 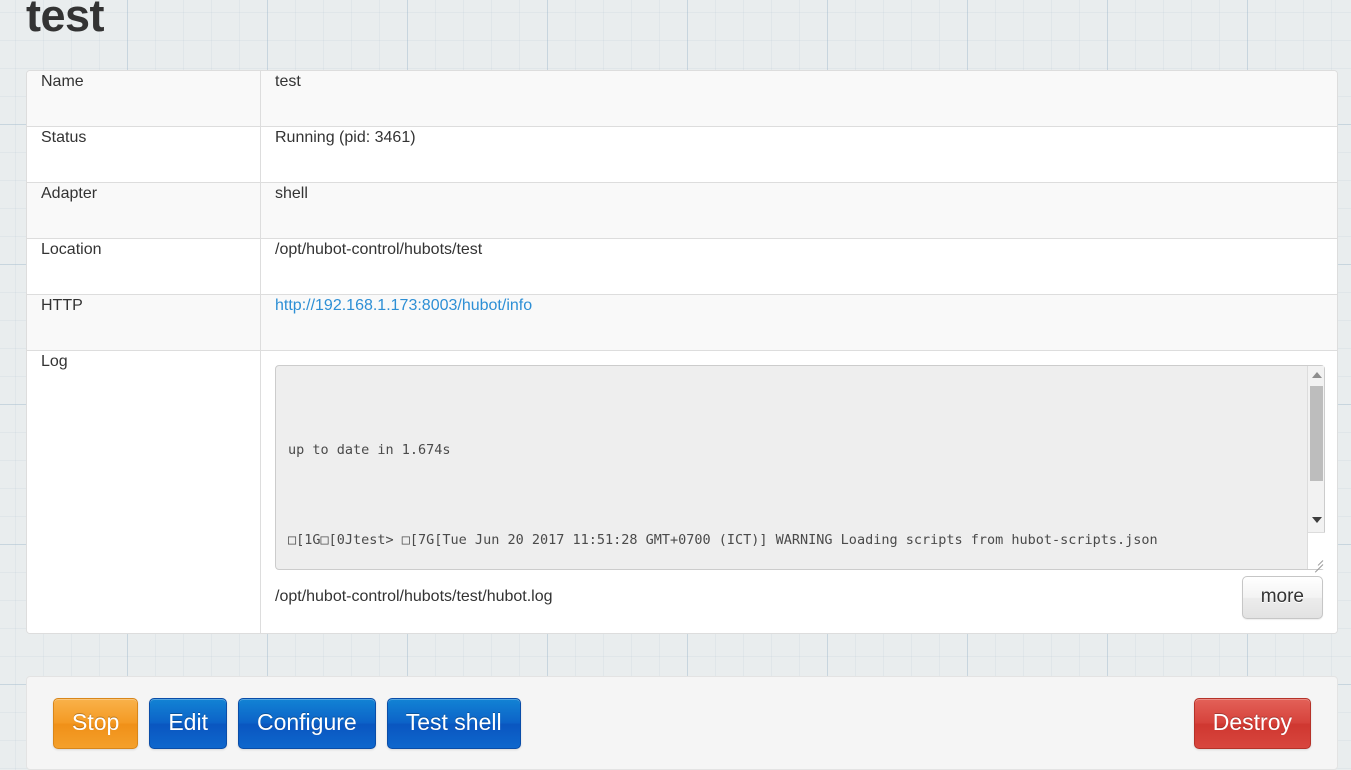 I want to click on row-label-http: HTTP, so click(x=144, y=323).